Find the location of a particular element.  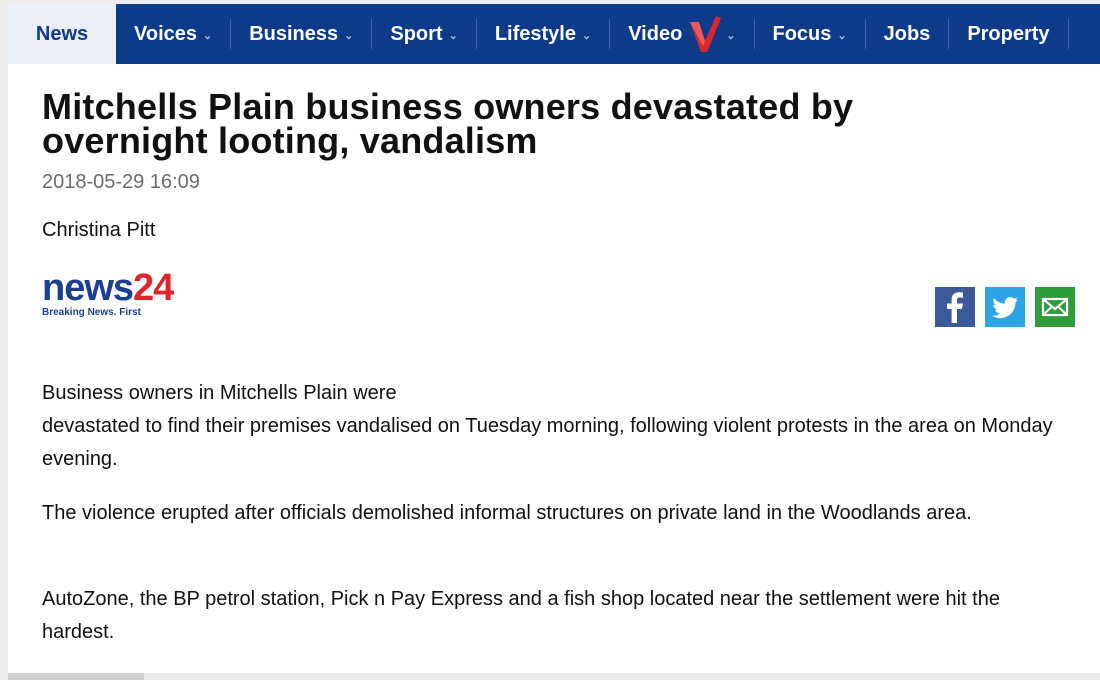

logo-news-text: news is located at coordinates (88, 288).